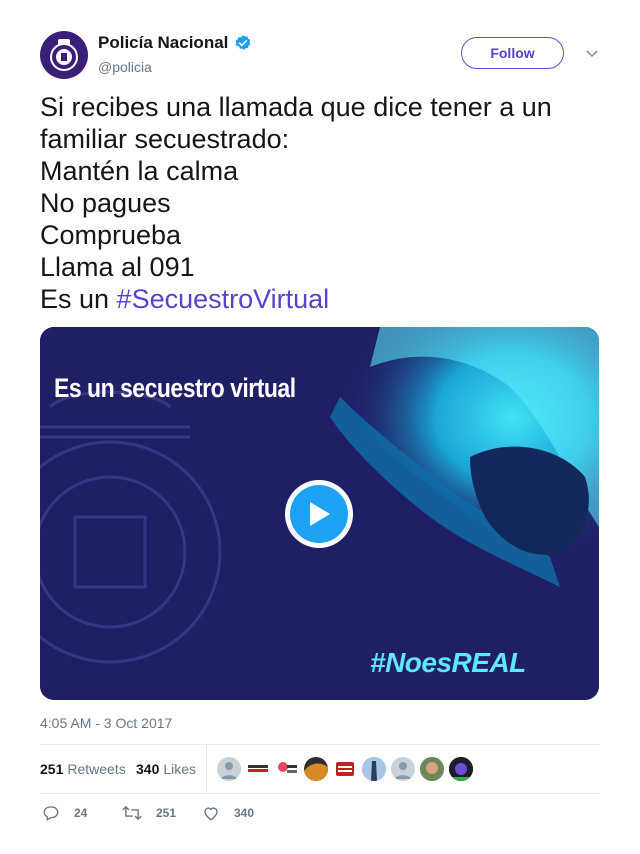 The image size is (640, 854). Describe the element at coordinates (211, 814) in the screenshot. I see `heart-icon` at that location.